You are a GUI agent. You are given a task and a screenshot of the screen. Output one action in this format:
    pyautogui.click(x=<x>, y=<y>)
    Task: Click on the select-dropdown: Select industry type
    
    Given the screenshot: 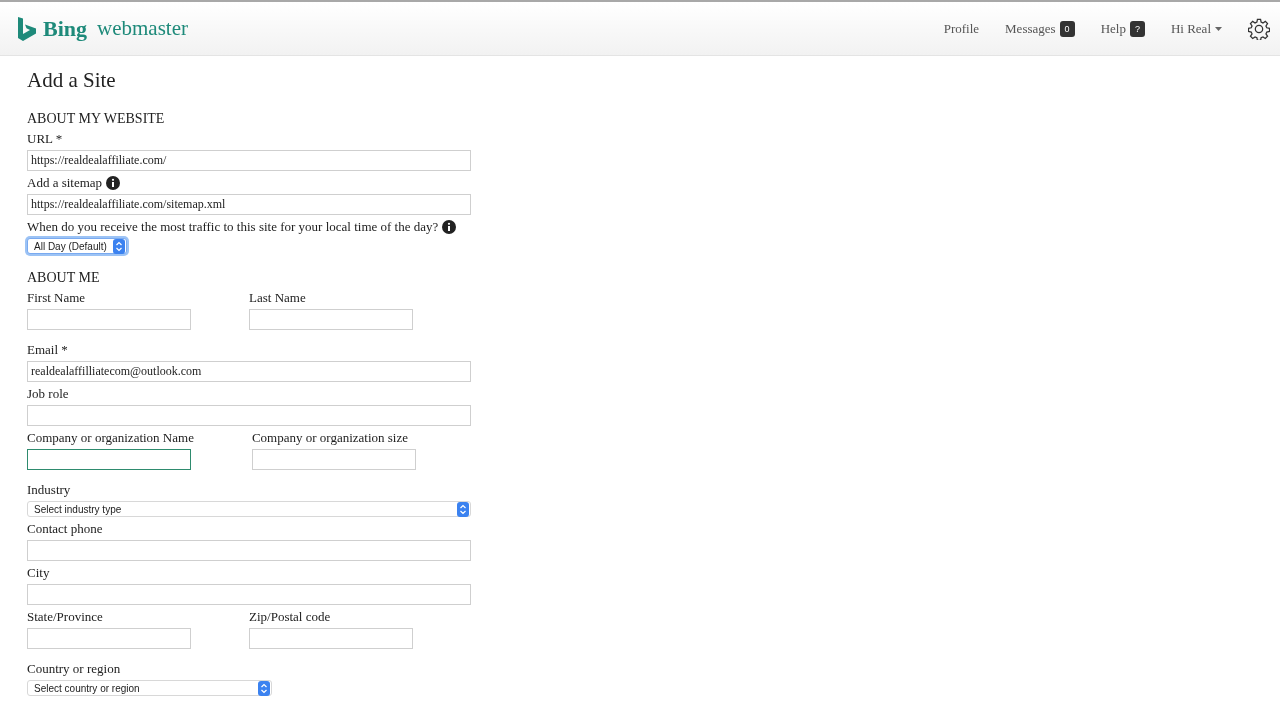 What is the action you would take?
    pyautogui.click(x=249, y=509)
    